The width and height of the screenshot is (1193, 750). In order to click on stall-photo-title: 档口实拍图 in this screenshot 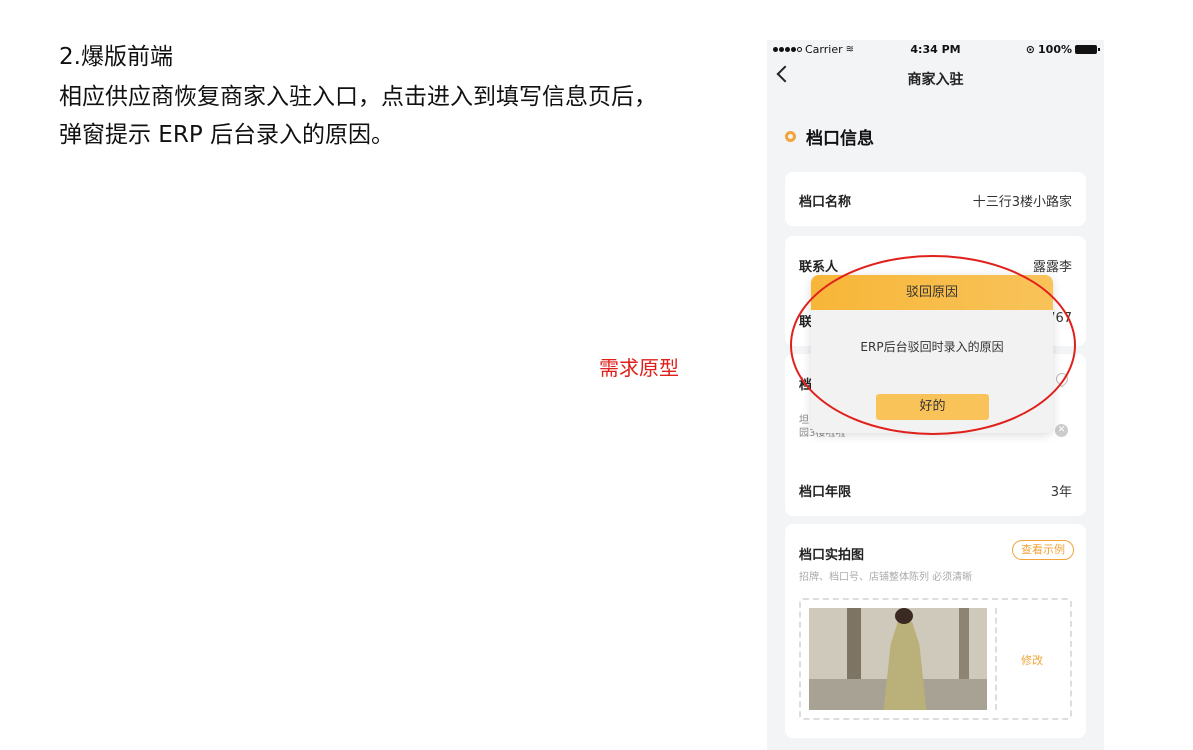, I will do `click(832, 555)`.